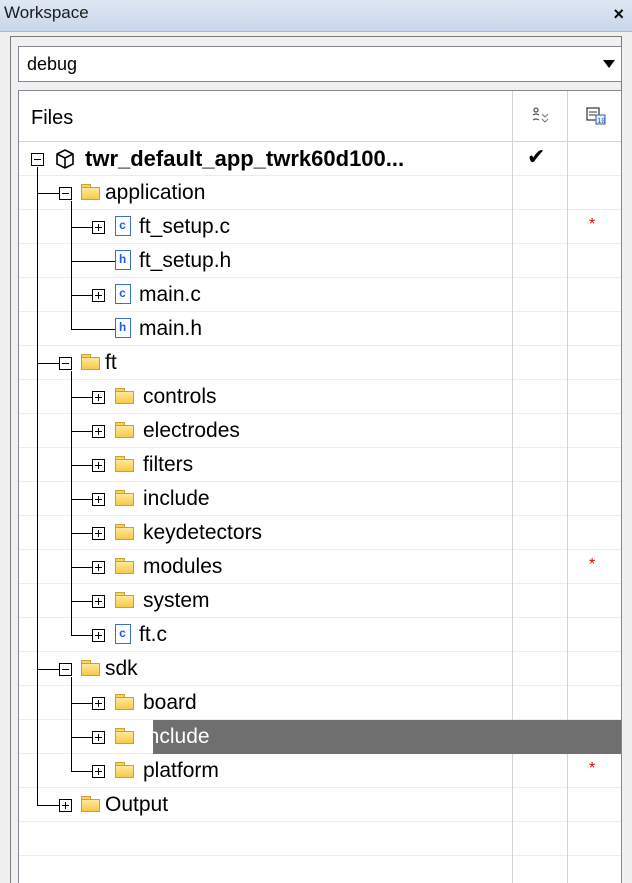  What do you see at coordinates (320, 567) in the screenshot?
I see `tree-row: modules *` at bounding box center [320, 567].